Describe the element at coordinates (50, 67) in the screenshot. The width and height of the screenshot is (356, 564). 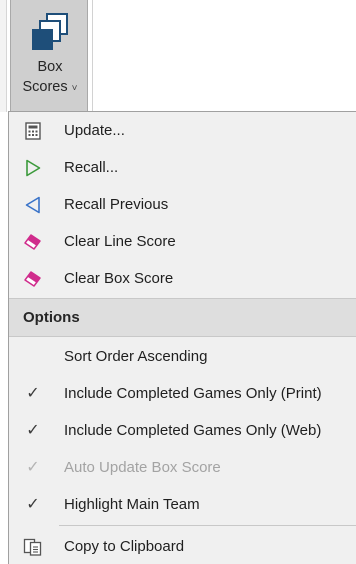
I see `box-scores-label-line1: Box` at that location.